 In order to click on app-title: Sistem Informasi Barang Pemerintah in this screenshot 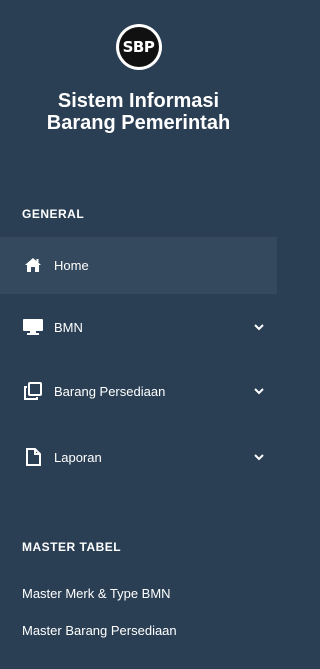, I will do `click(138, 112)`.